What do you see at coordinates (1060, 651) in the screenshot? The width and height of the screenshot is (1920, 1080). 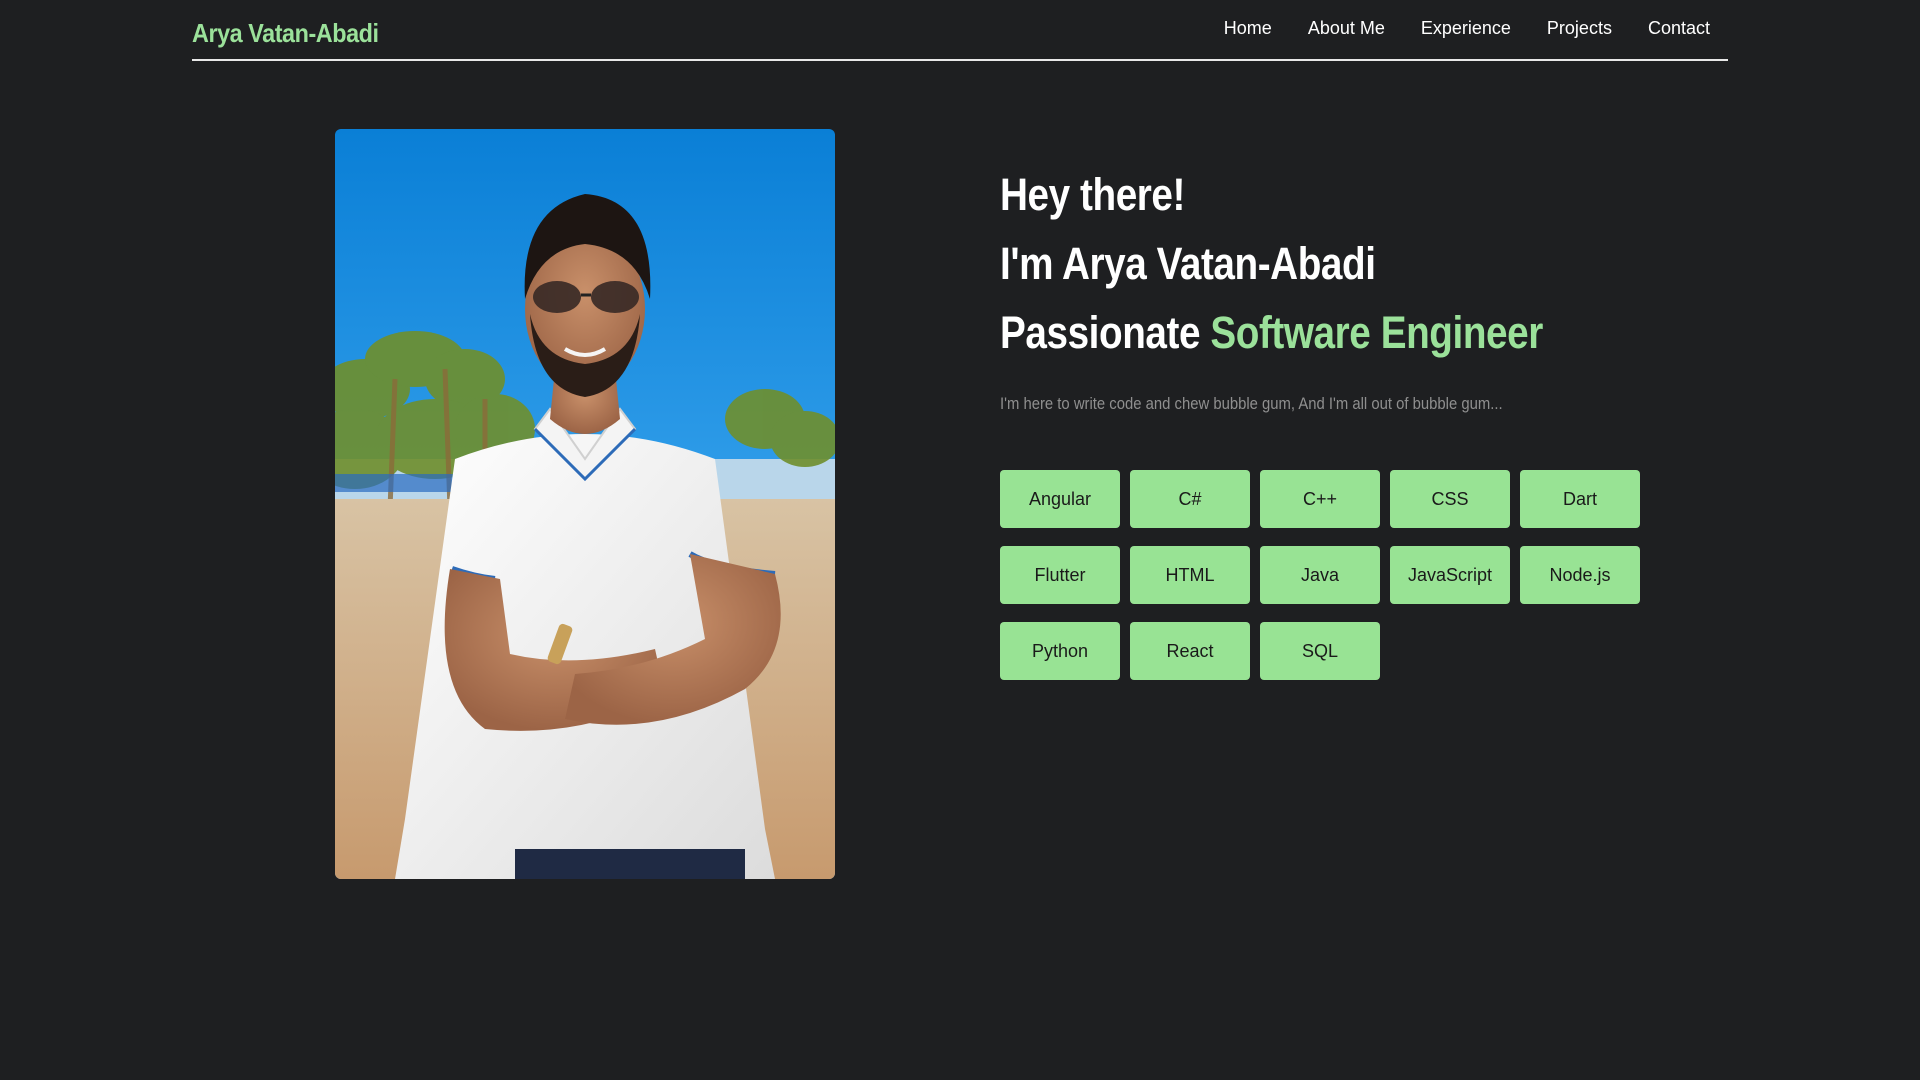 I see `skill-button: Python` at bounding box center [1060, 651].